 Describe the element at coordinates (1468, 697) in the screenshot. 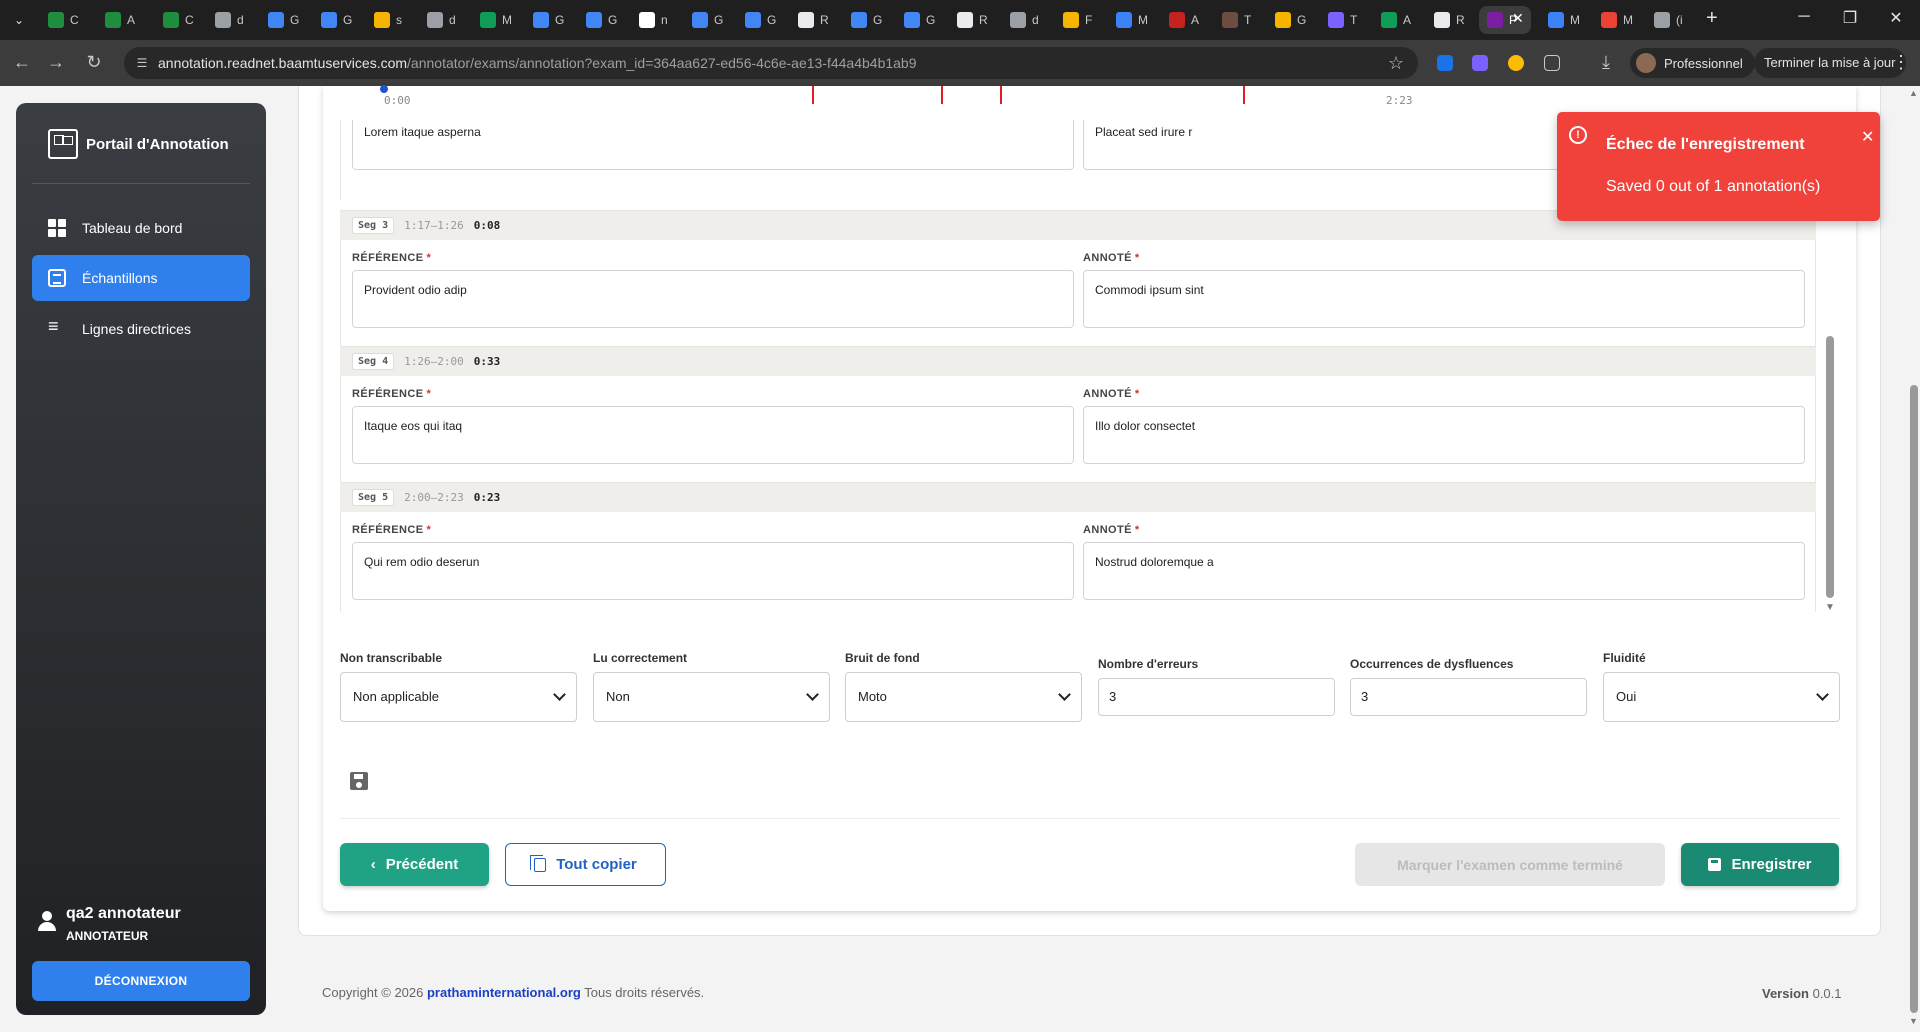

I see `dysfluency-count-input: 3` at that location.